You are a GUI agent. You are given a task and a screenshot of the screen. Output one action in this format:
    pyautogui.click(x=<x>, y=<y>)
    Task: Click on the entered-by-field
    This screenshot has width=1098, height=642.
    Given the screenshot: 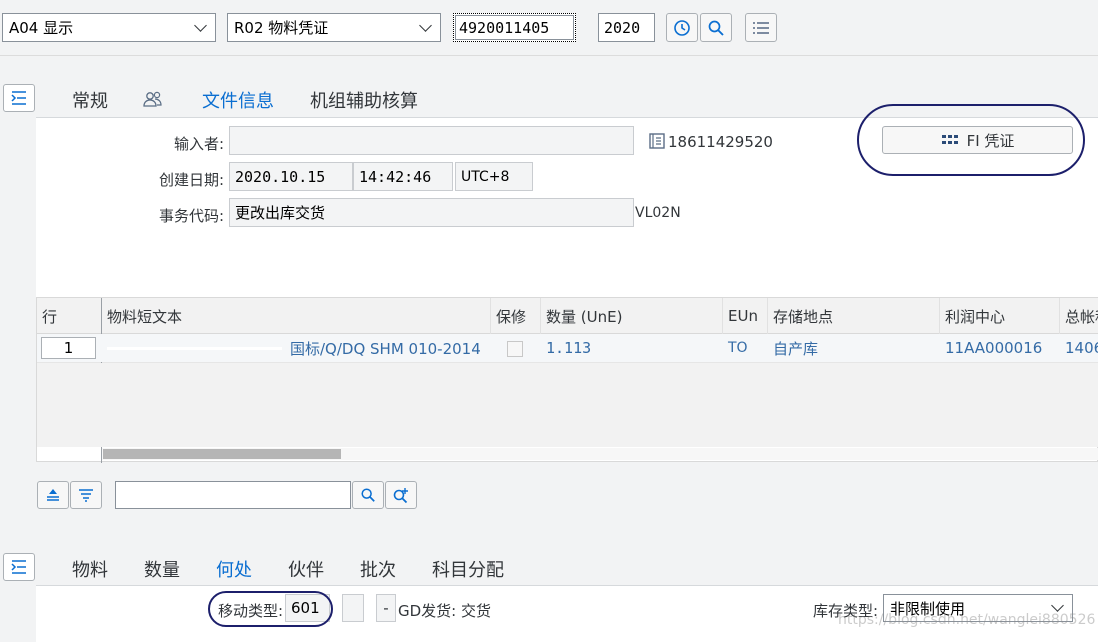 What is the action you would take?
    pyautogui.click(x=431, y=140)
    